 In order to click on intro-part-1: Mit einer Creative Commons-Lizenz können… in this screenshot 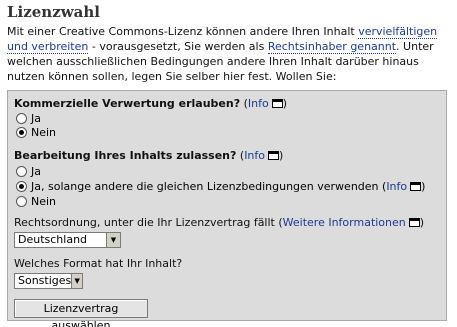, I will do `click(183, 31)`.